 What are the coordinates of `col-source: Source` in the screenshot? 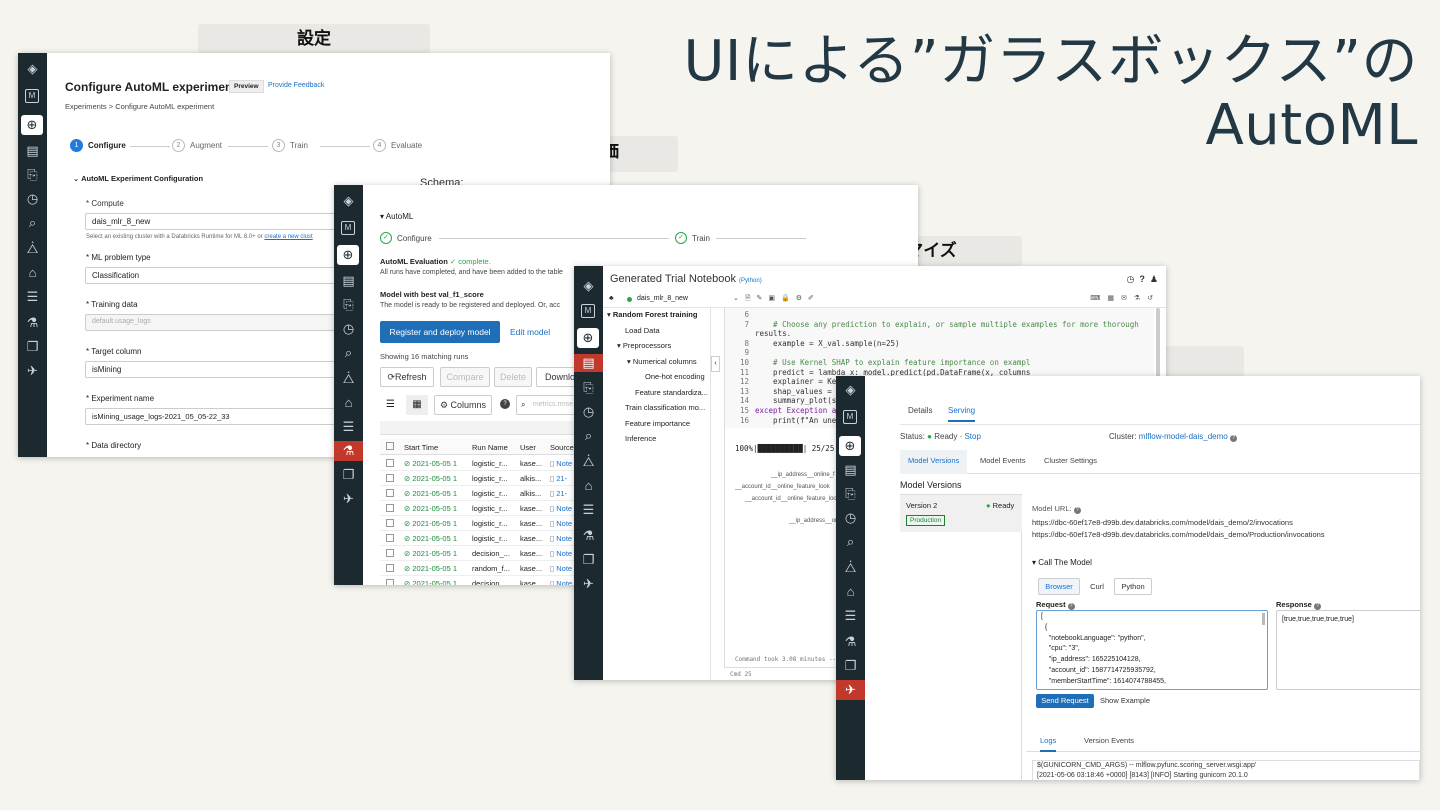 It's located at (562, 447).